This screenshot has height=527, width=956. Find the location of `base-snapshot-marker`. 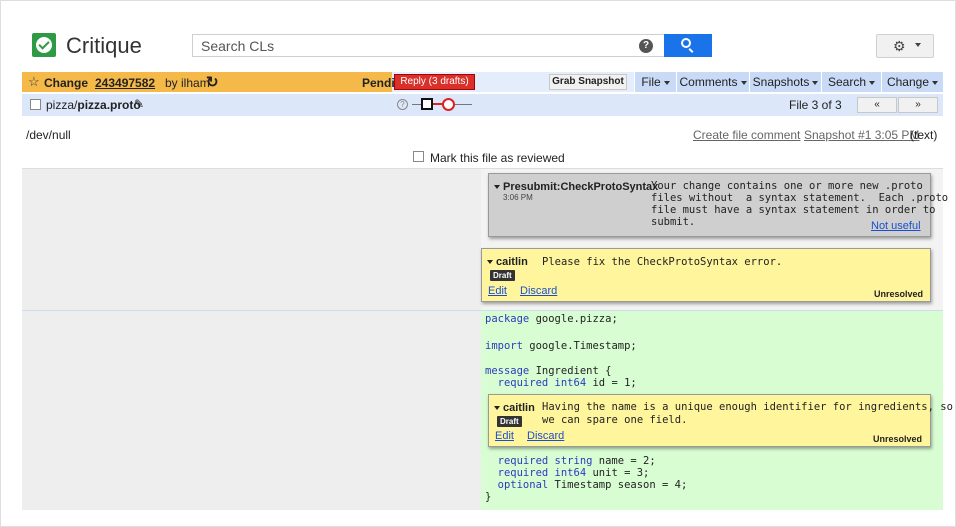

base-snapshot-marker is located at coordinates (427, 104).